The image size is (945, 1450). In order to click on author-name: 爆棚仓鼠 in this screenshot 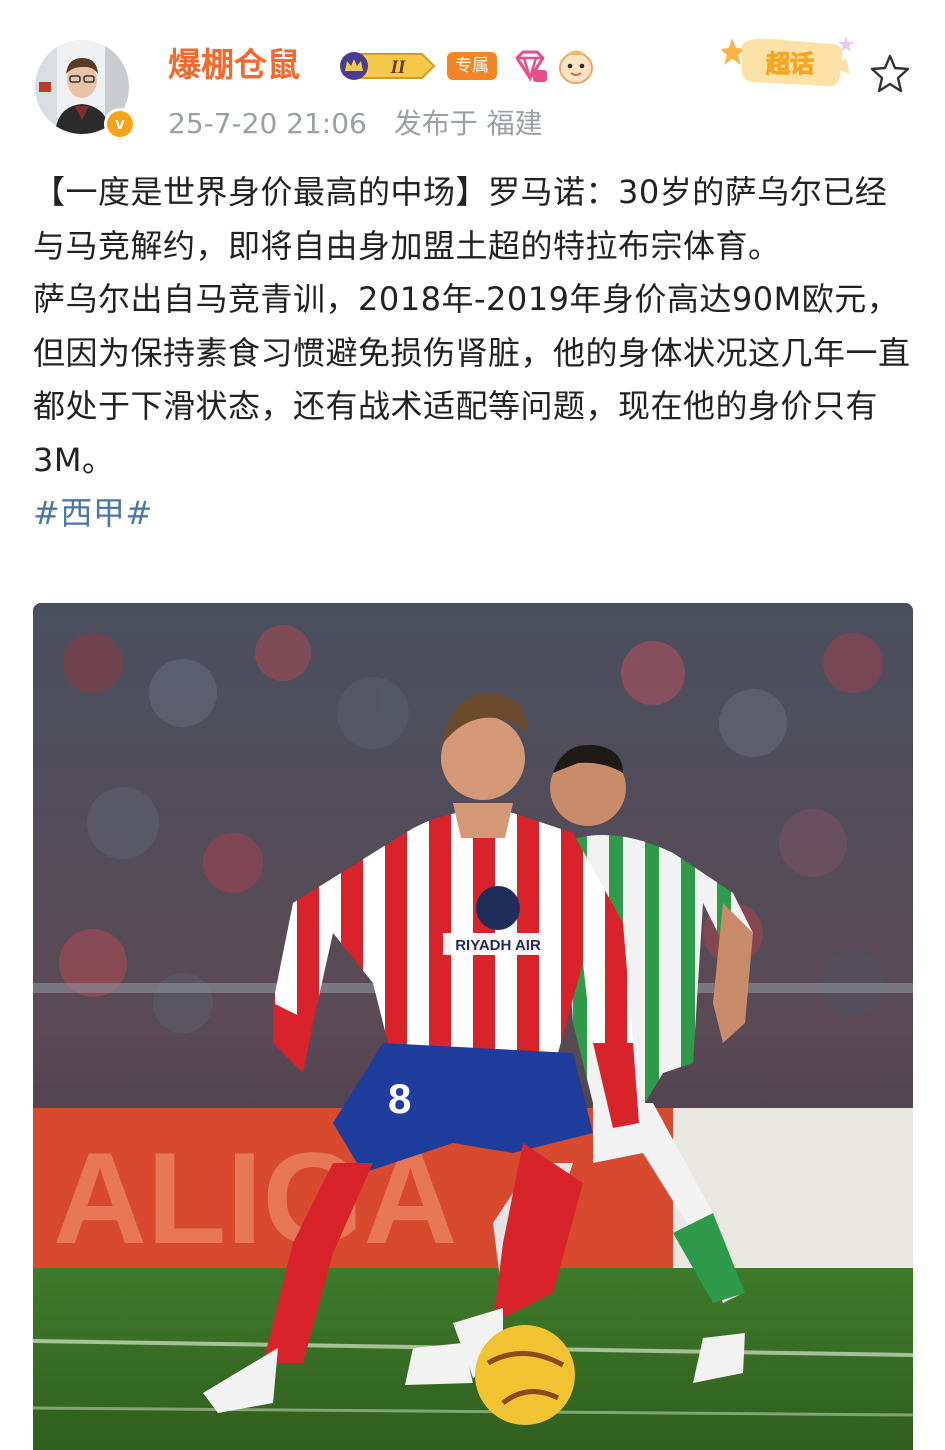, I will do `click(234, 65)`.